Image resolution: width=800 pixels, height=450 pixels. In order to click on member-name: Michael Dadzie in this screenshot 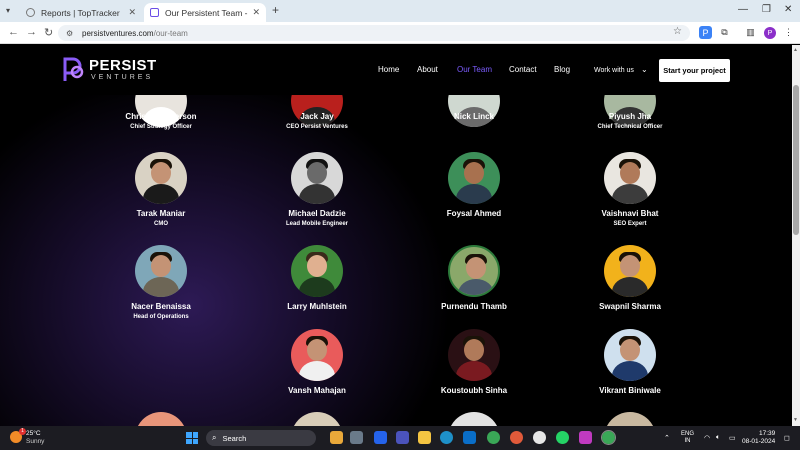, I will do `click(317, 213)`.